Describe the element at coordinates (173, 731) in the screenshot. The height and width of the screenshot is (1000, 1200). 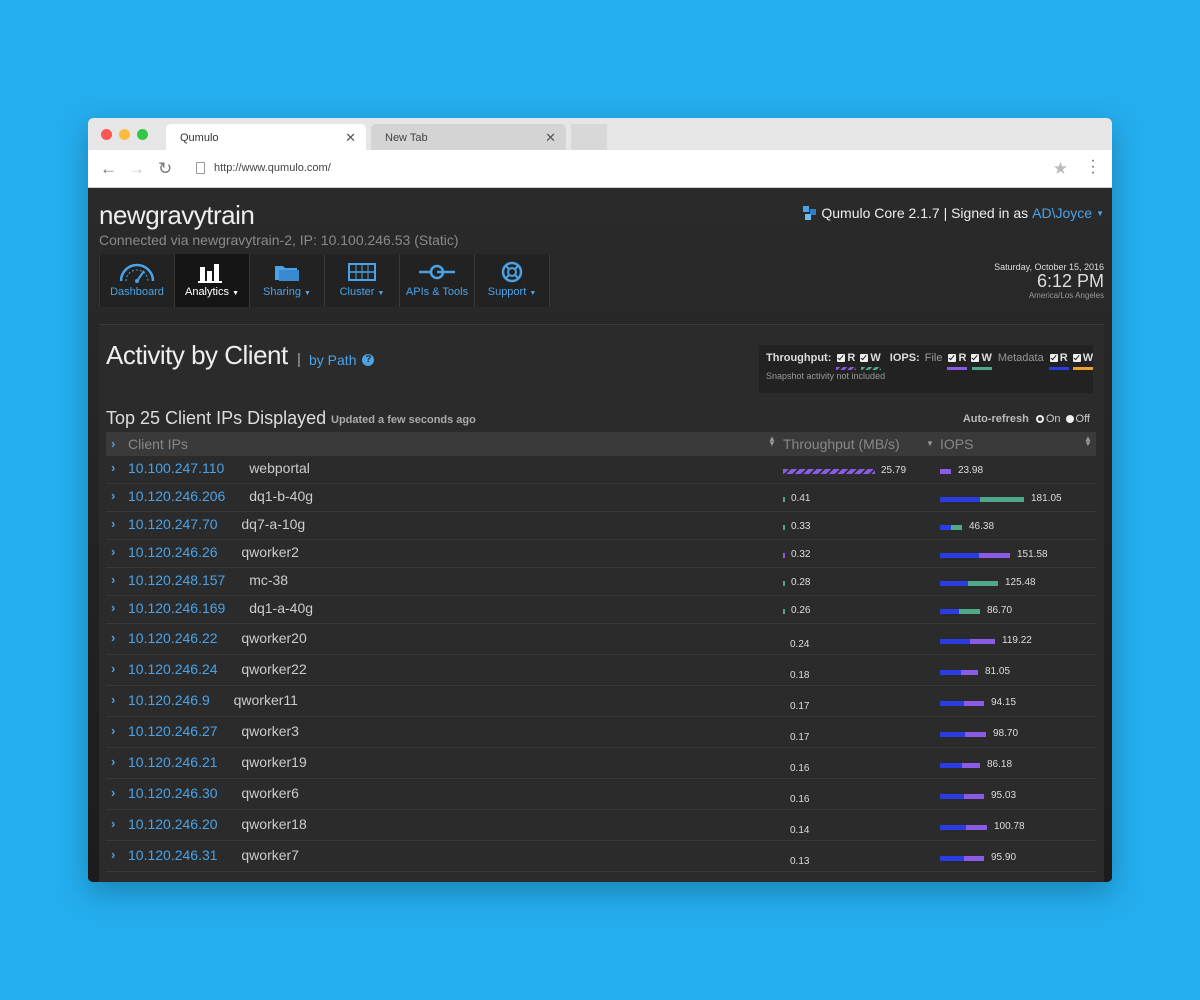
I see `client-ip-link: 10.120.246.27` at that location.